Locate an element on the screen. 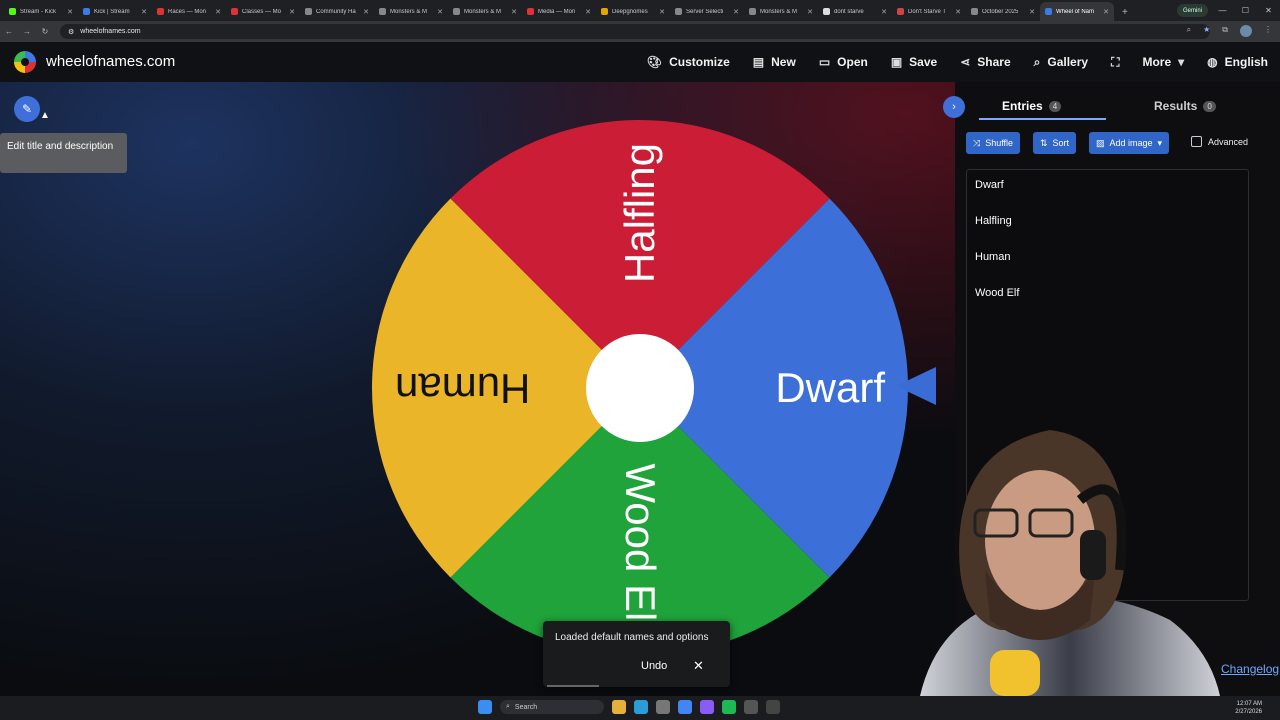 This screenshot has width=1280, height=720. changelog-link: Changelog is located at coordinates (1250, 669).